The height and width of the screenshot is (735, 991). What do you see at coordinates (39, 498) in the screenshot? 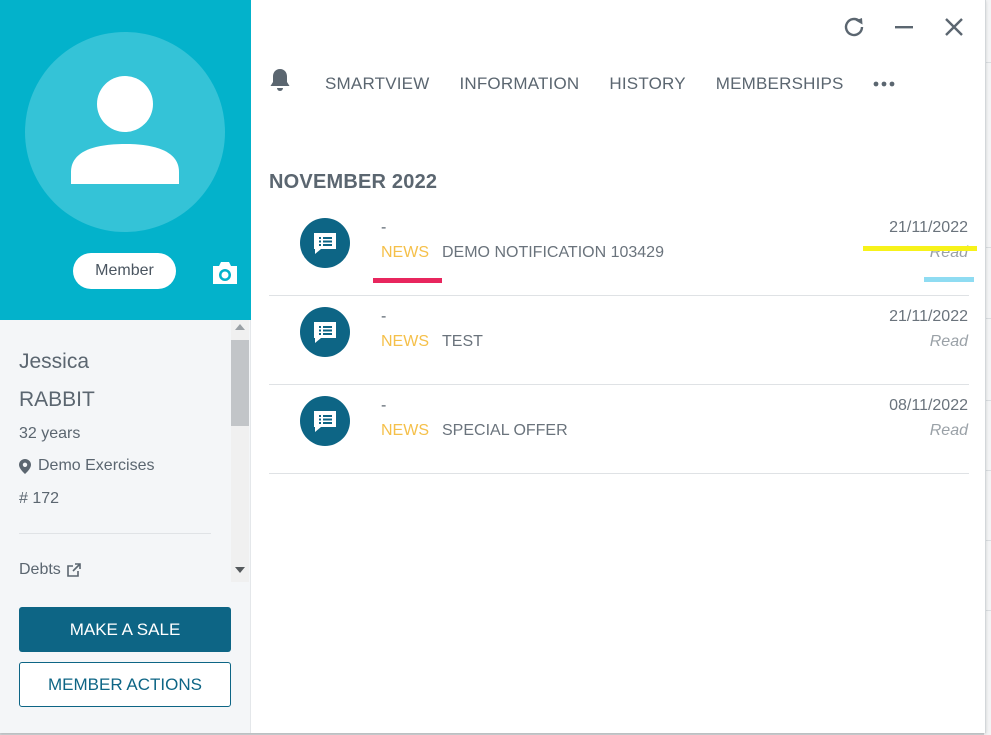
I see `member-number: # 172` at bounding box center [39, 498].